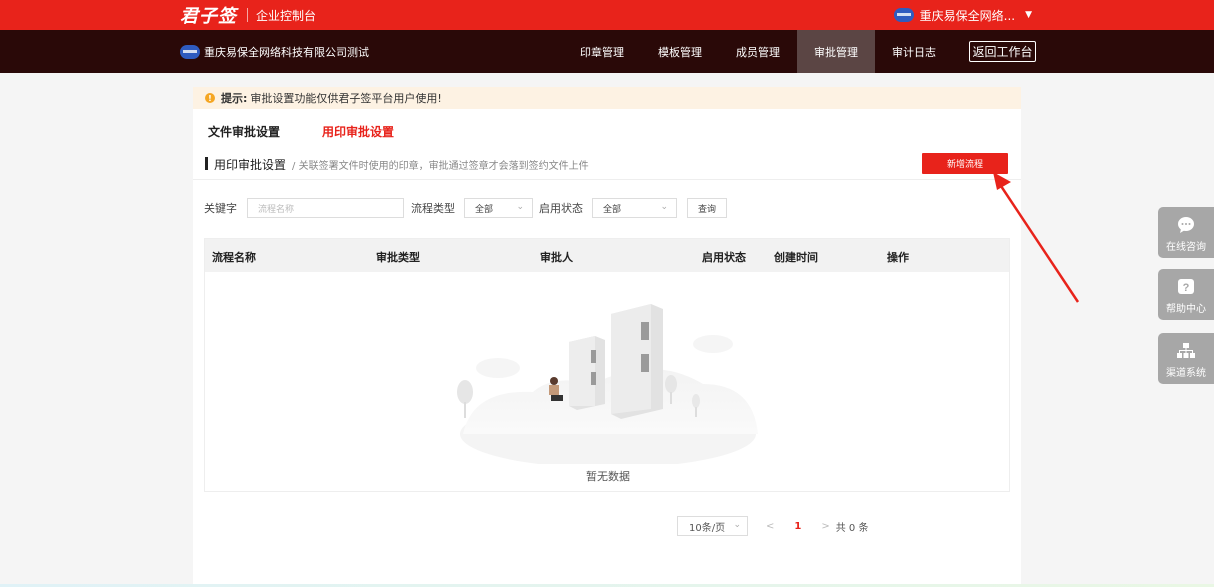 Image resolution: width=1214 pixels, height=587 pixels. I want to click on nav-item-audit-log: 审计日志, so click(914, 51).